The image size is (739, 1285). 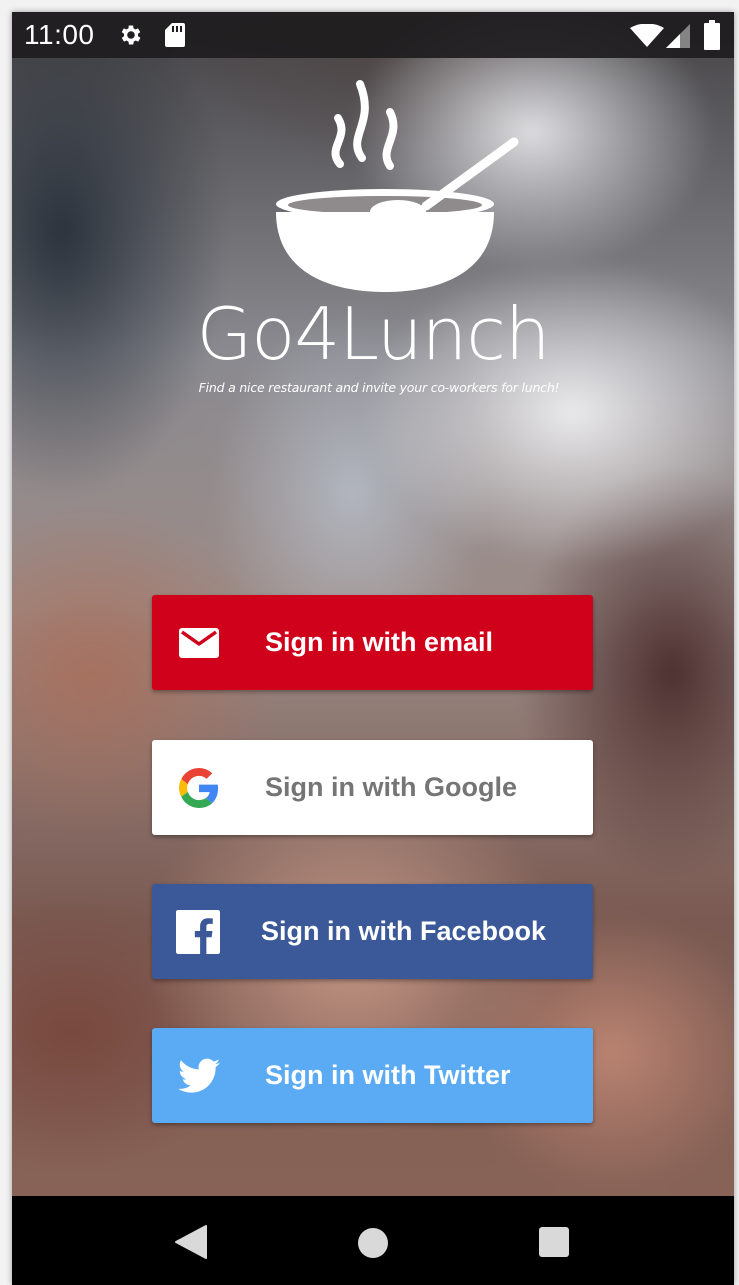 I want to click on wifi-icon, so click(x=647, y=35).